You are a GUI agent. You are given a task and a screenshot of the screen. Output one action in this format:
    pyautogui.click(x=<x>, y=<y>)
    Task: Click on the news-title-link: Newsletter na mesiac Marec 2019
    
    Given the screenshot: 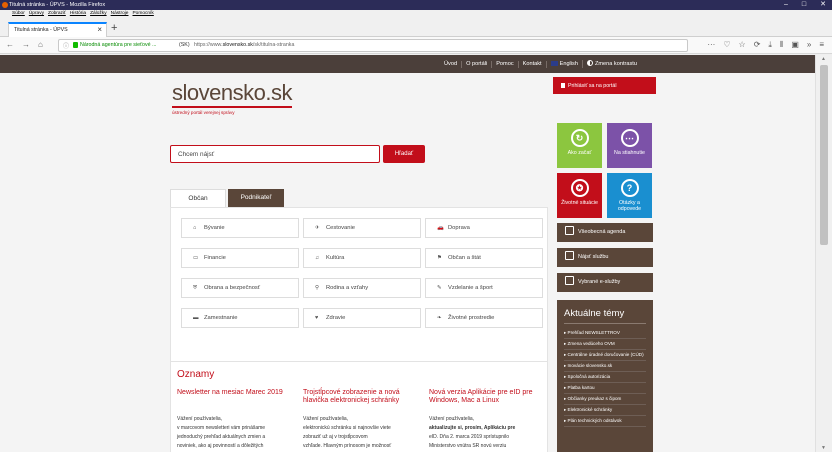 What is the action you would take?
    pyautogui.click(x=236, y=399)
    